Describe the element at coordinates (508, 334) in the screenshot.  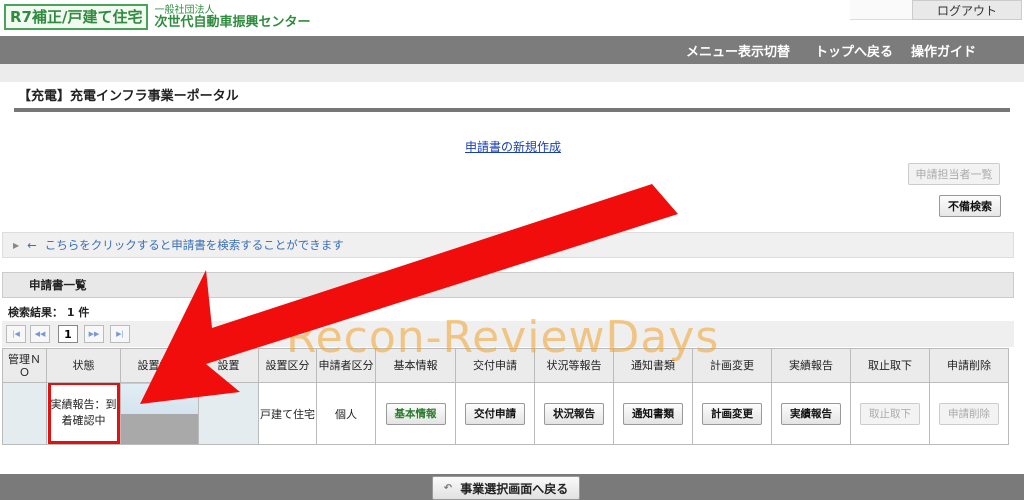
I see `pagination: |◀ ◀◀ 1 ▶▶ ▶|` at that location.